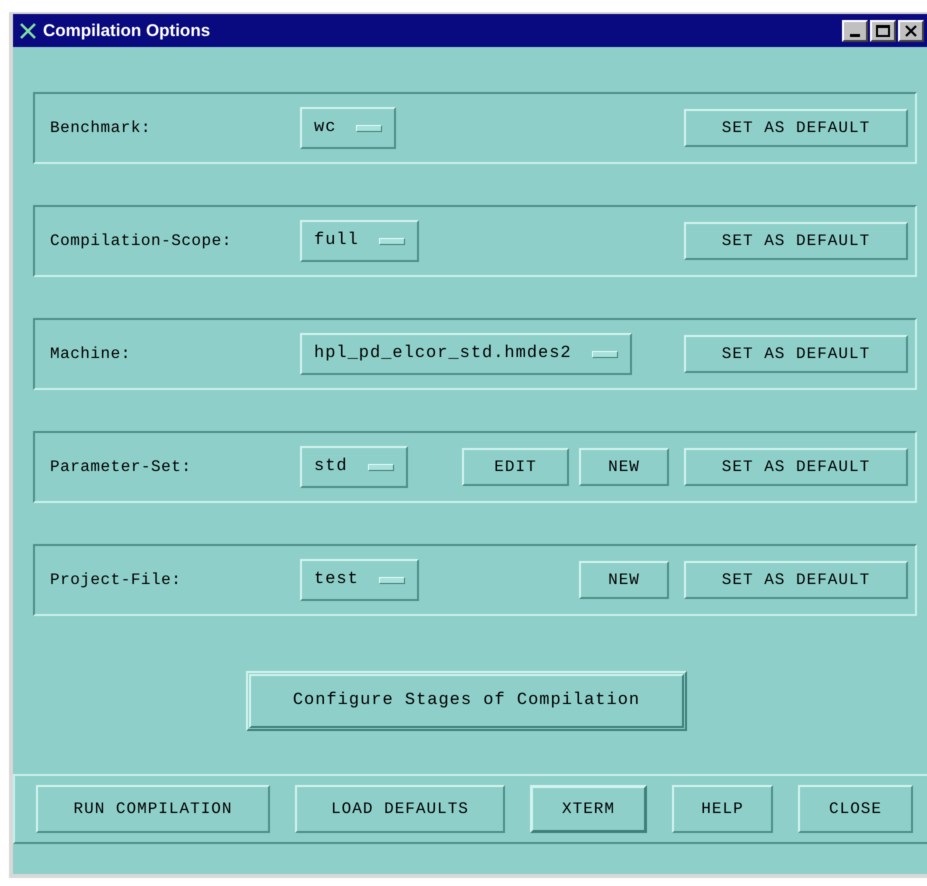 The width and height of the screenshot is (927, 886). Describe the element at coordinates (722, 809) in the screenshot. I see `footer-button: HELP` at that location.